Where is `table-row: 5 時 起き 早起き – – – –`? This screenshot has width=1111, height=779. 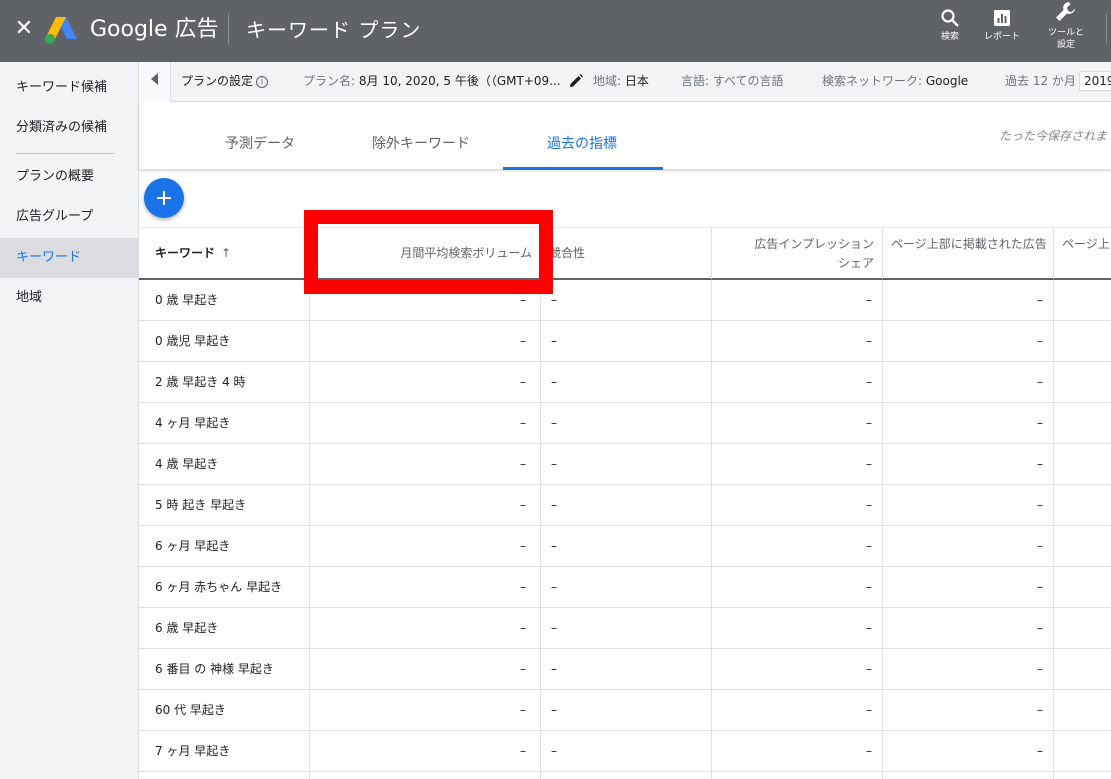 table-row: 5 時 起き 早起き – – – – is located at coordinates (625, 505).